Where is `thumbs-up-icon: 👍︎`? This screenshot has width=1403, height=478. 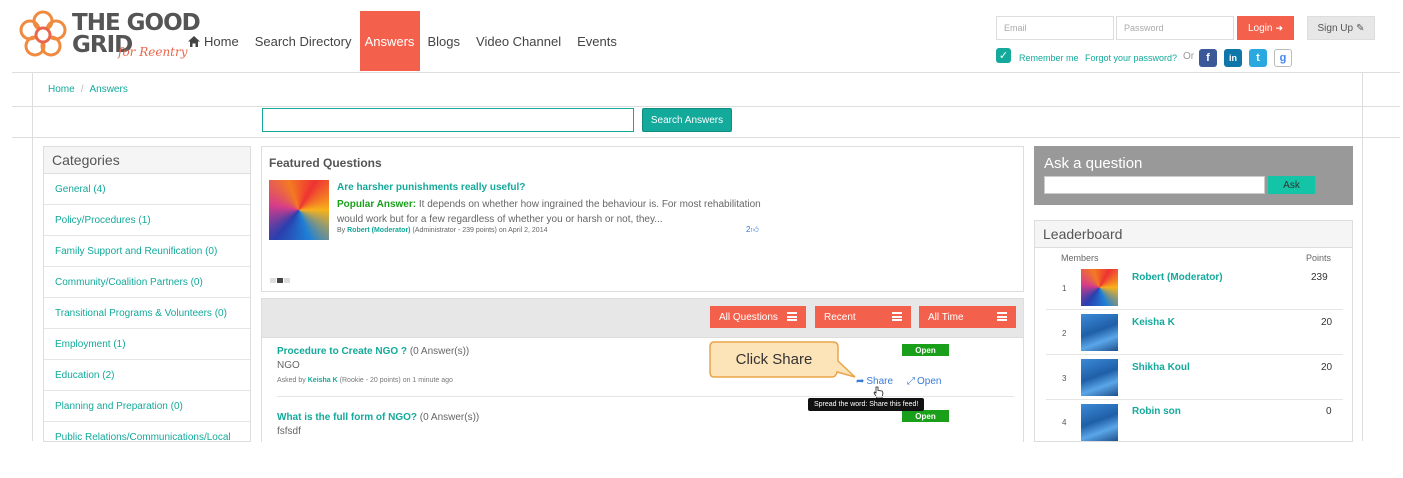
thumbs-up-icon: 👍︎ is located at coordinates (754, 229).